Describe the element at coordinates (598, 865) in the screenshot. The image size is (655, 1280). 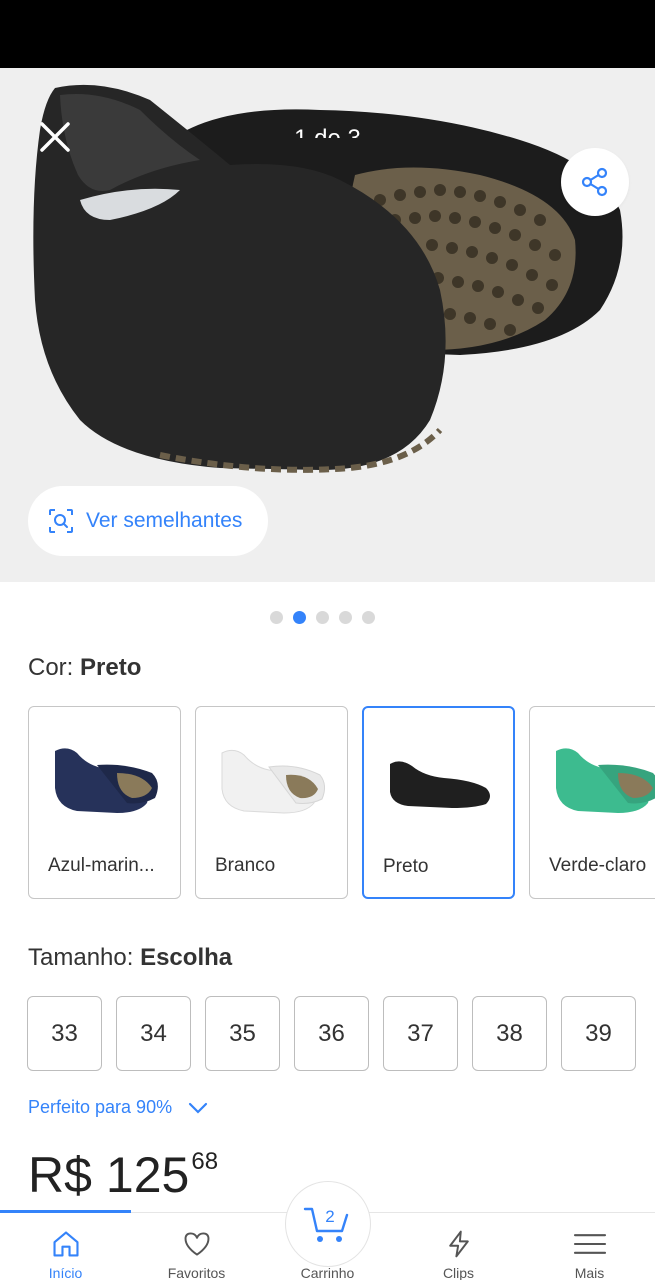
I see `color-option-label: Verde-claro` at that location.